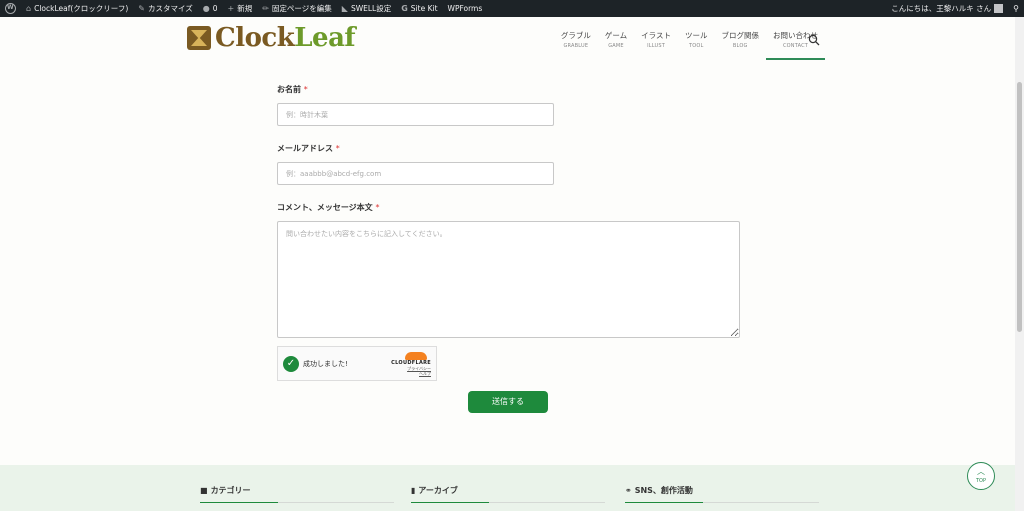 This screenshot has width=1024, height=511. What do you see at coordinates (628, 490) in the screenshot?
I see `link-icon: ⚭` at bounding box center [628, 490].